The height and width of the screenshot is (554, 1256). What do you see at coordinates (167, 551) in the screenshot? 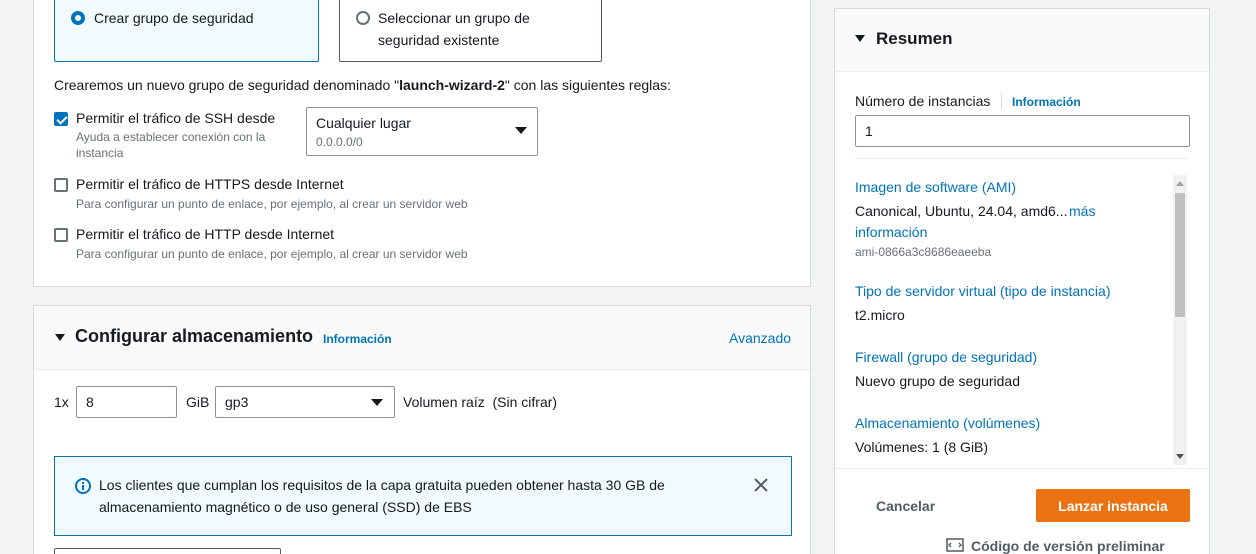
I see `add-volume-button` at bounding box center [167, 551].